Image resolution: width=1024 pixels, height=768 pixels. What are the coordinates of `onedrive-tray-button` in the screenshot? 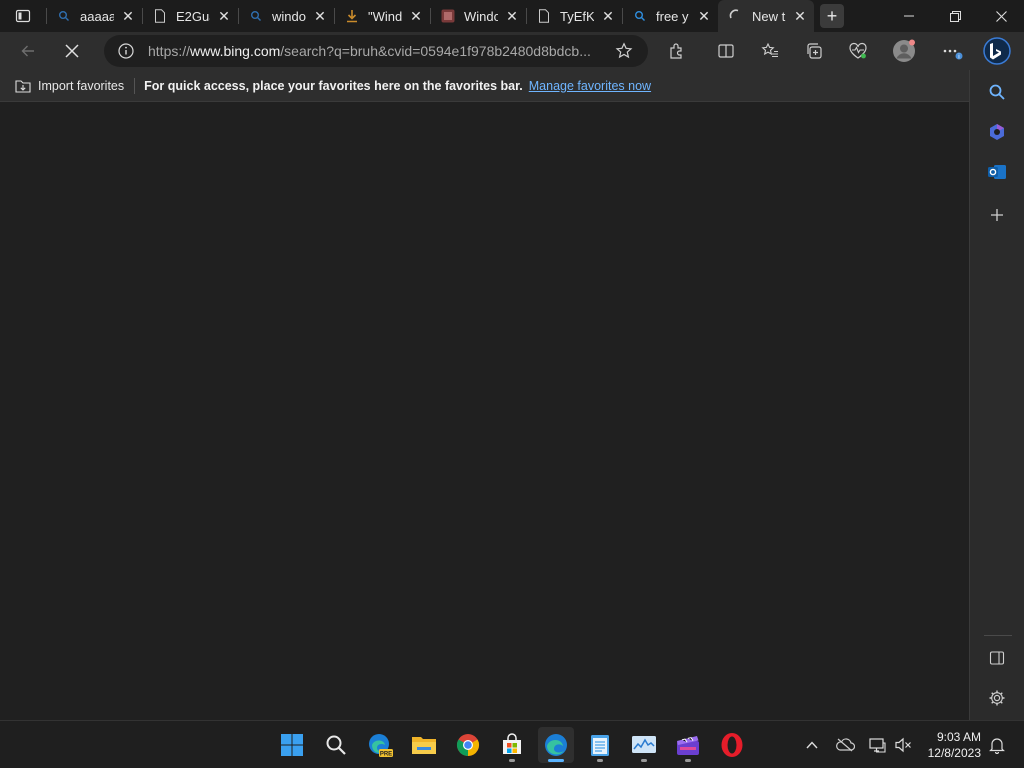 It's located at (845, 745).